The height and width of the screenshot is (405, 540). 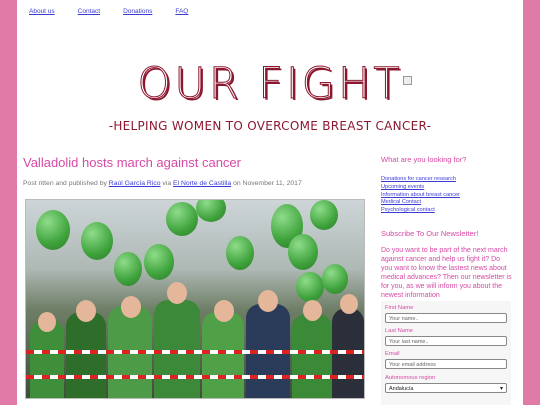 I want to click on link-upcoming-events: Upcoming events, so click(x=447, y=188).